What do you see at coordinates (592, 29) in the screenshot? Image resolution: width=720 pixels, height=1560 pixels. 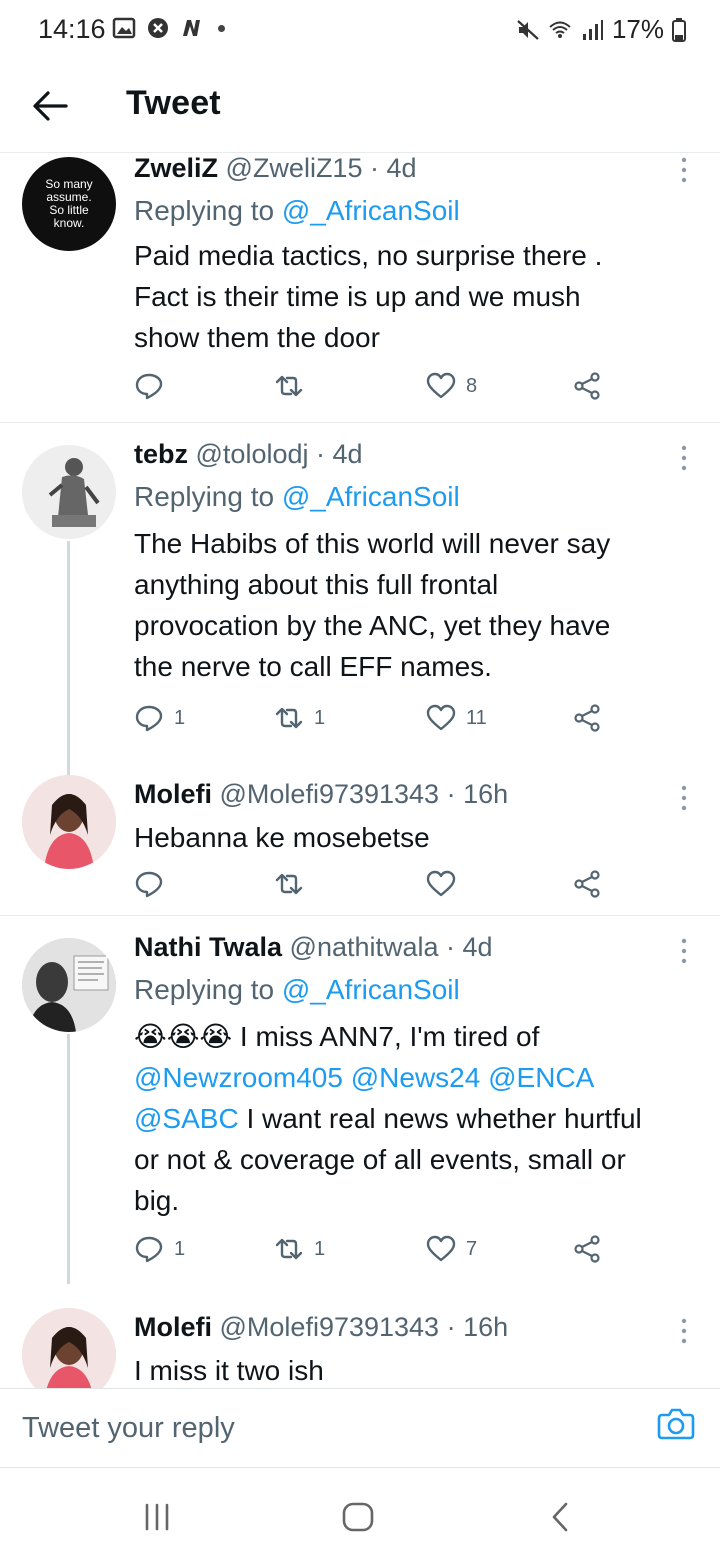 I see `signal-icon` at bounding box center [592, 29].